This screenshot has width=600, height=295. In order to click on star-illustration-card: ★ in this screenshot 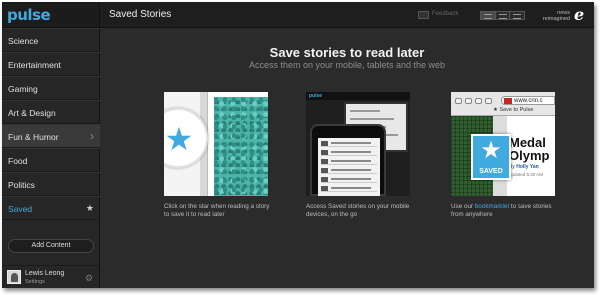, I will do `click(216, 144)`.